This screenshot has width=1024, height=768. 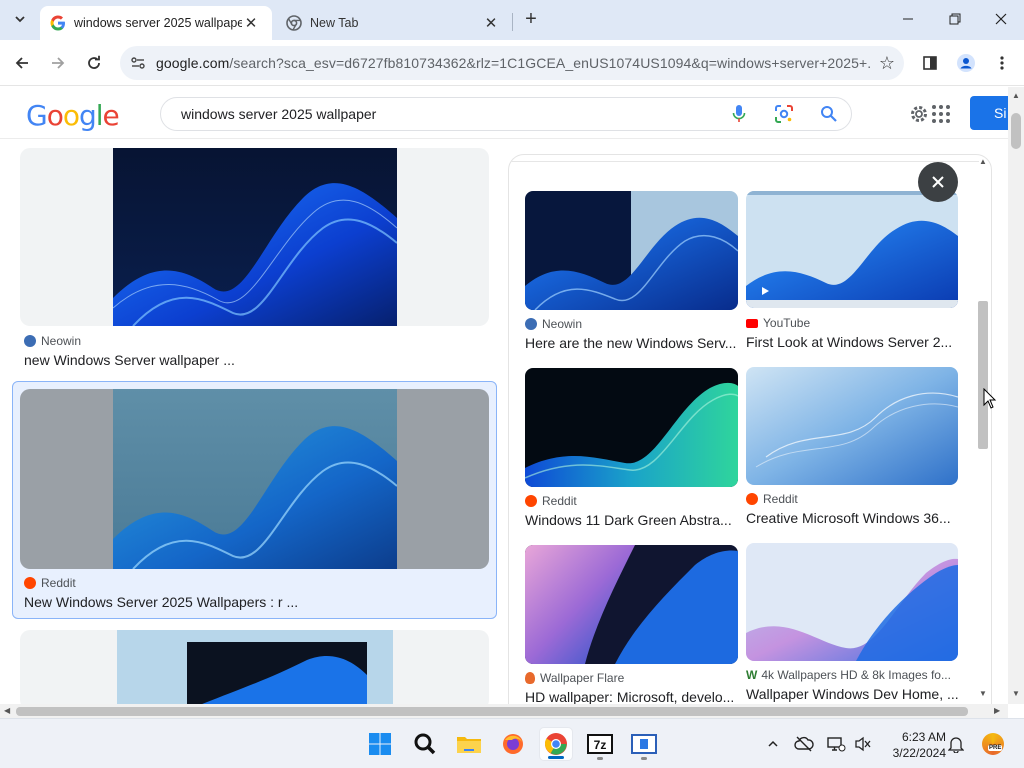 I want to click on neowin-icon, so click(x=531, y=324).